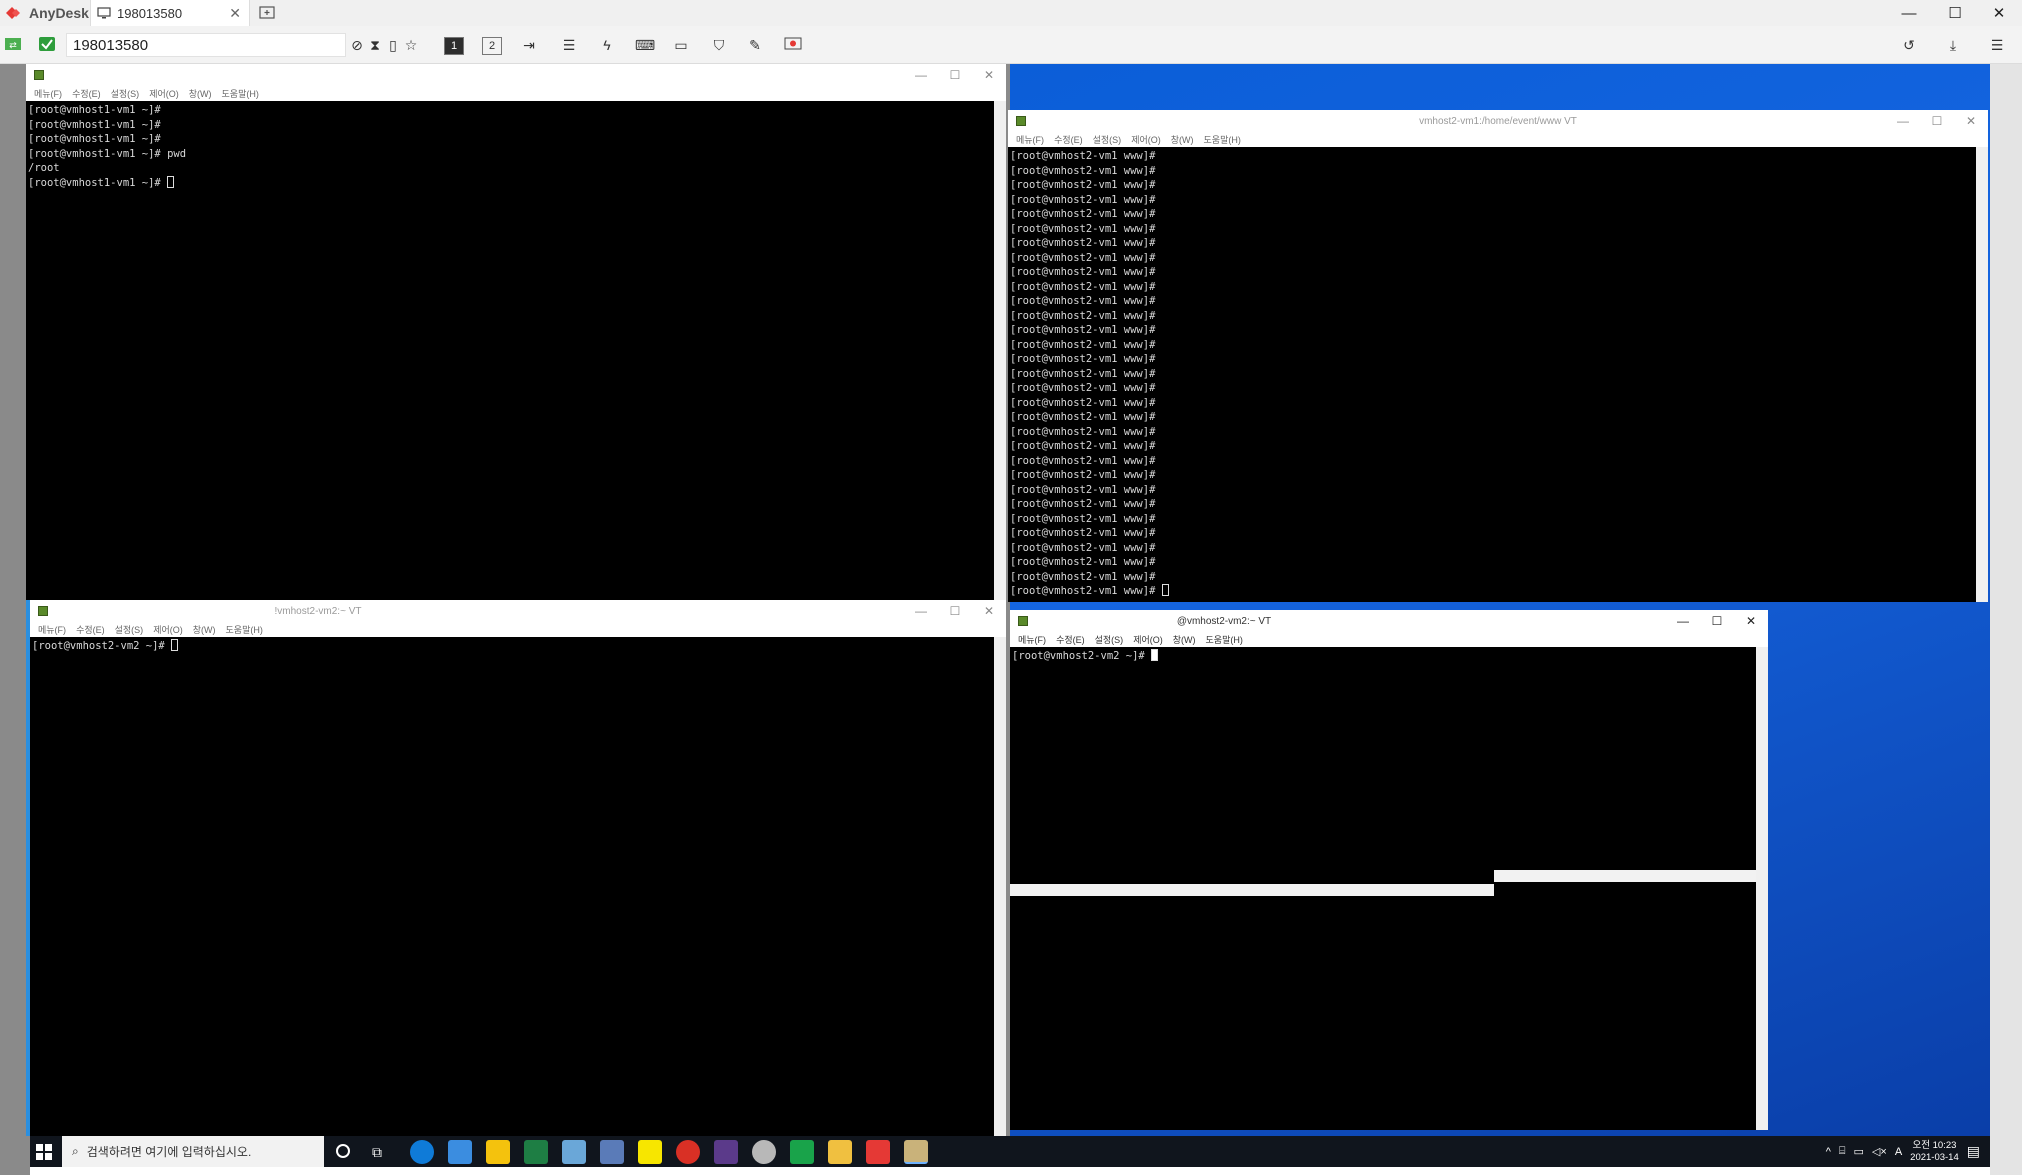  Describe the element at coordinates (688, 1152) in the screenshot. I see `chrome-icon` at that location.